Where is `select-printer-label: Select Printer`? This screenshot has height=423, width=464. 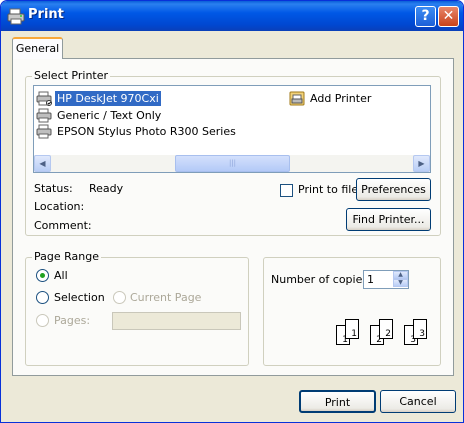 select-printer-label: Select Printer is located at coordinates (71, 75).